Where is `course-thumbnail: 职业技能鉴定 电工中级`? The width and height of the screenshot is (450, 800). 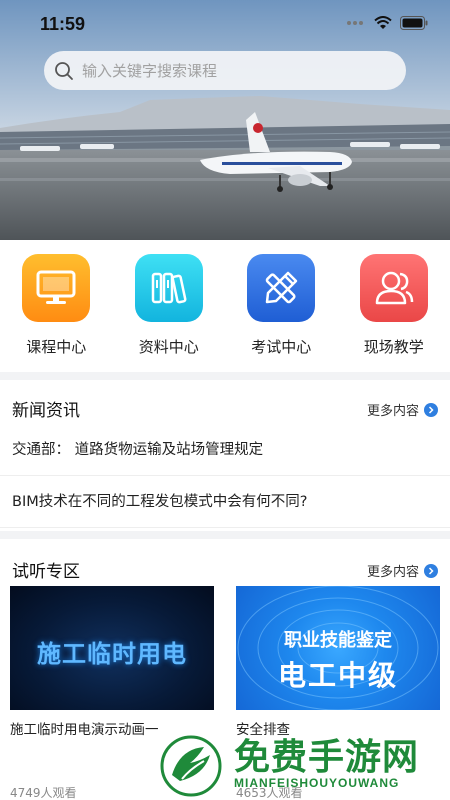
course-thumbnail: 职业技能鉴定 电工中级 is located at coordinates (338, 648).